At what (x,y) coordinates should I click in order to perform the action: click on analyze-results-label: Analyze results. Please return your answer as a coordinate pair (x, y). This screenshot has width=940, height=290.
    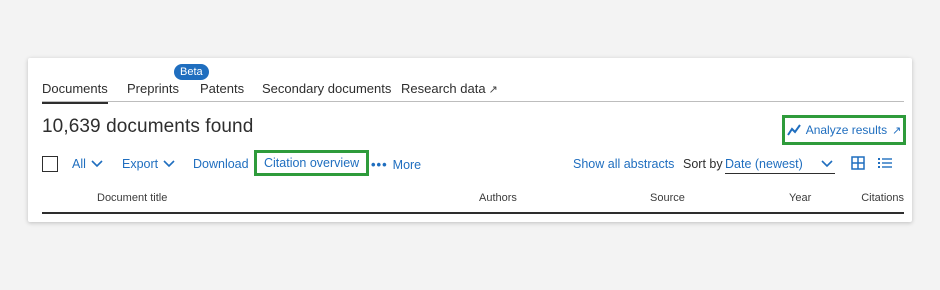
    Looking at the image, I should click on (846, 130).